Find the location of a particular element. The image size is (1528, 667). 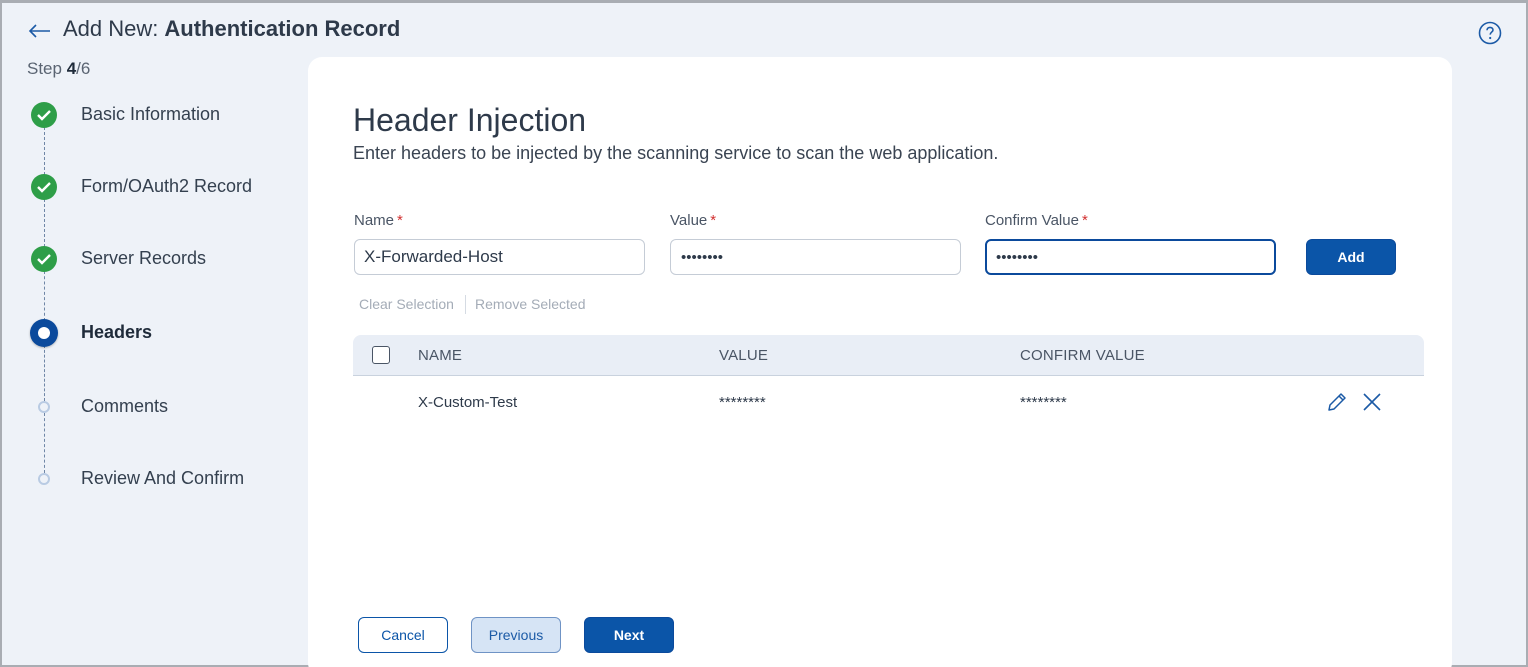

back-arrow-icon is located at coordinates (40, 31).